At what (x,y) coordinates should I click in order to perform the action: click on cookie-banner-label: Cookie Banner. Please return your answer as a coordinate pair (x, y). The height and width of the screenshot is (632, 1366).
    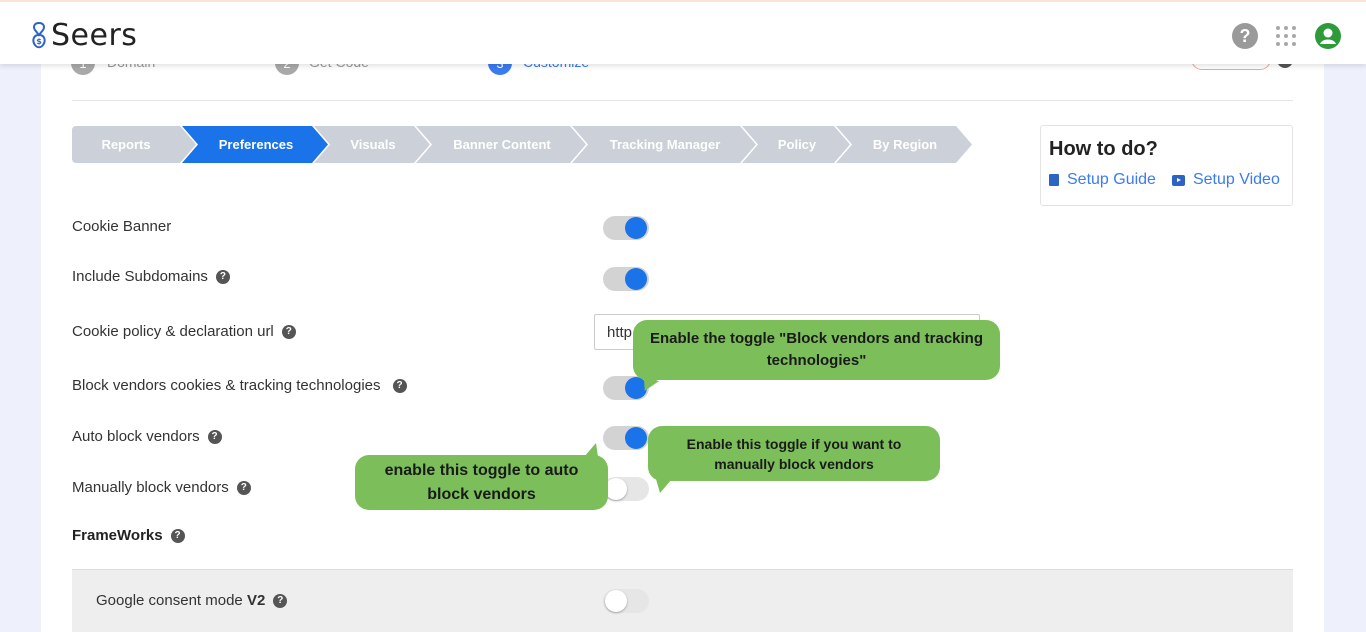
    Looking at the image, I should click on (122, 226).